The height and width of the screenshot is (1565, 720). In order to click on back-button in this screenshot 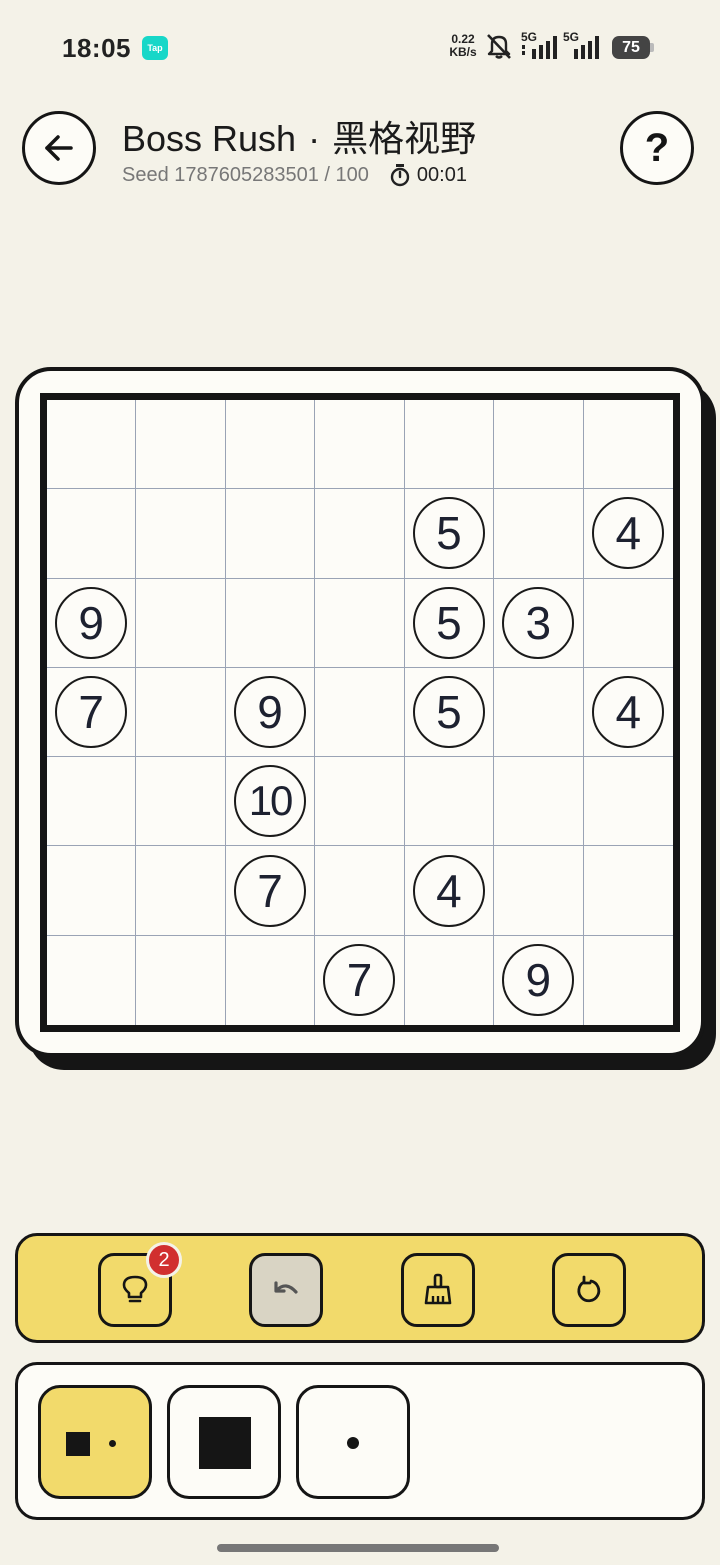, I will do `click(59, 148)`.